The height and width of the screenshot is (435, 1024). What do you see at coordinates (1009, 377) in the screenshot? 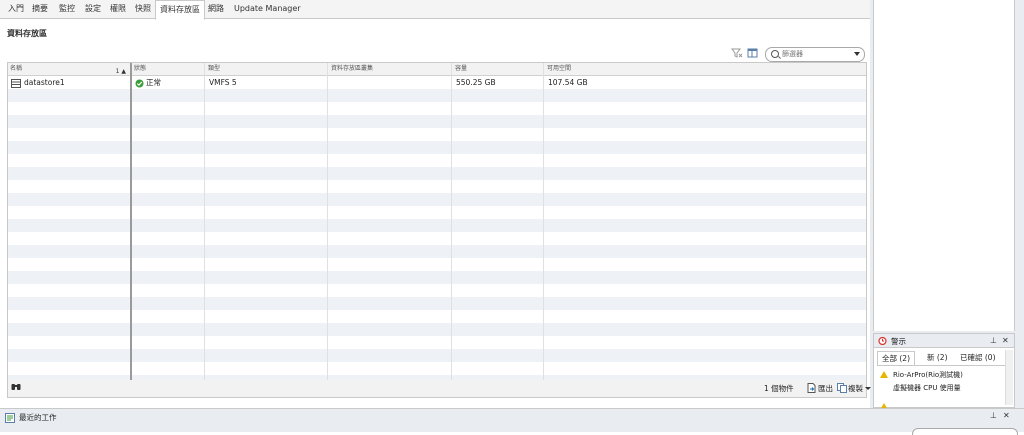
I see `alarm-list-scrollbar` at bounding box center [1009, 377].